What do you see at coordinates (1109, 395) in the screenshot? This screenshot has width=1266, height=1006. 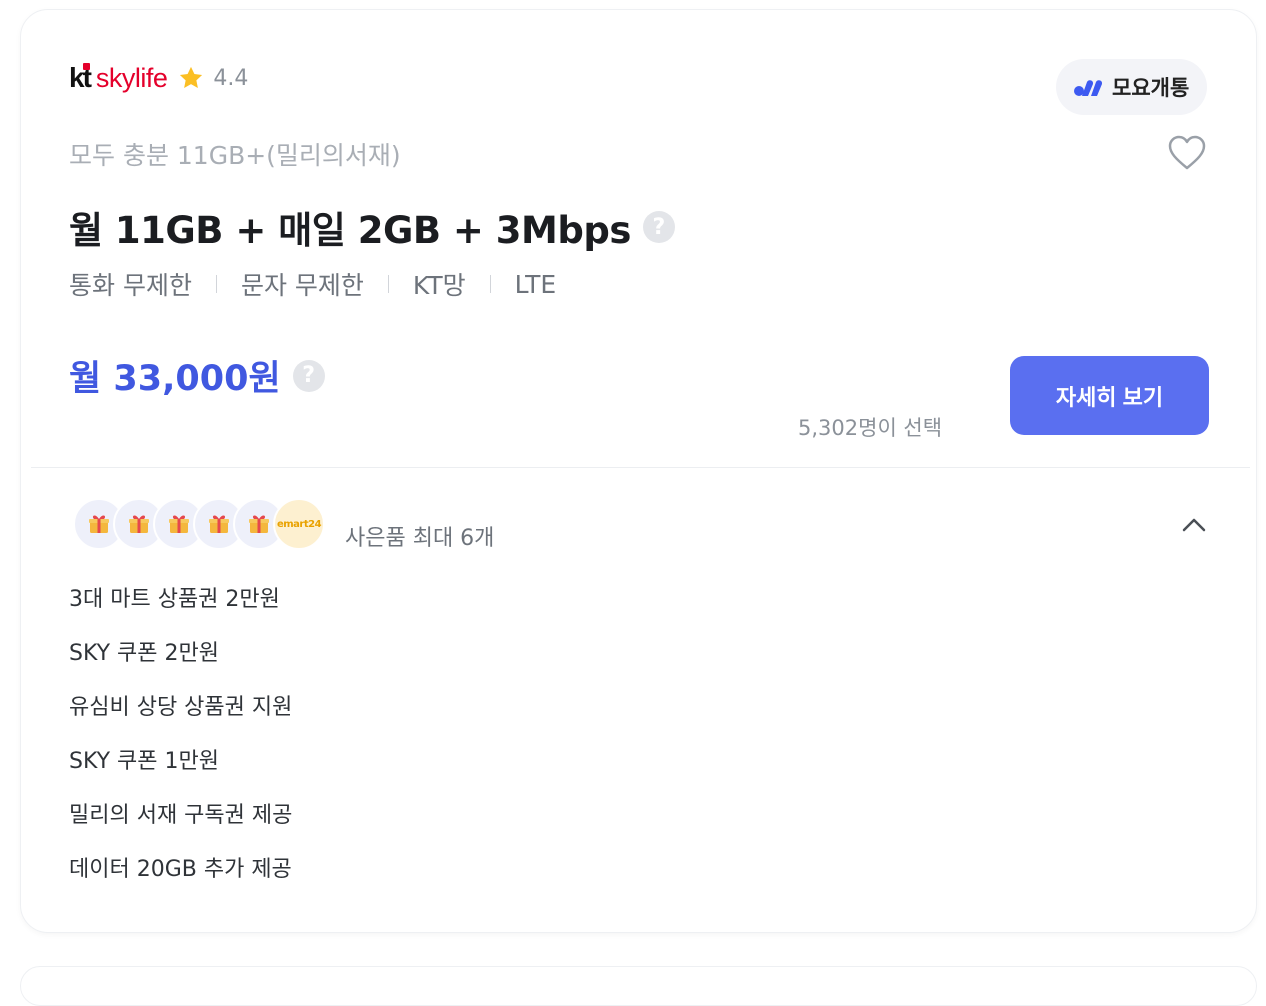 I see `view-details-button: 자세히 보기` at bounding box center [1109, 395].